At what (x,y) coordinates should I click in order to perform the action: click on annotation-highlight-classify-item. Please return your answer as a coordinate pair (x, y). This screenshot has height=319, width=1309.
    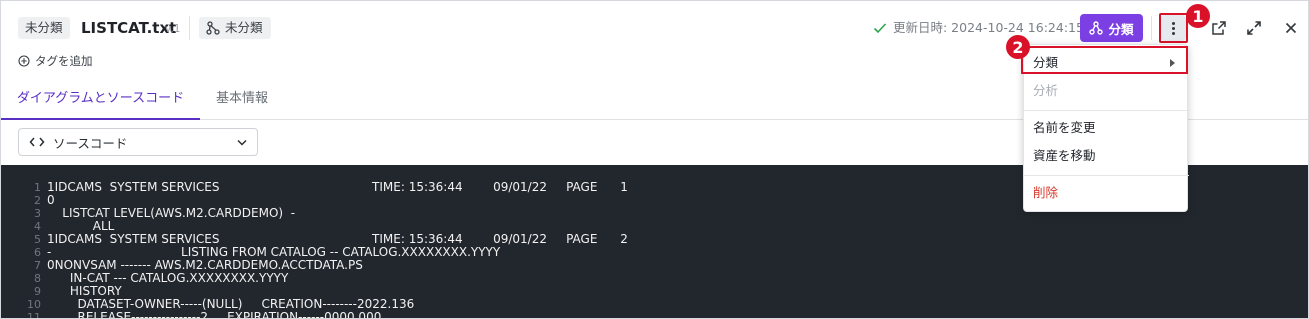
    Looking at the image, I should click on (1104, 60).